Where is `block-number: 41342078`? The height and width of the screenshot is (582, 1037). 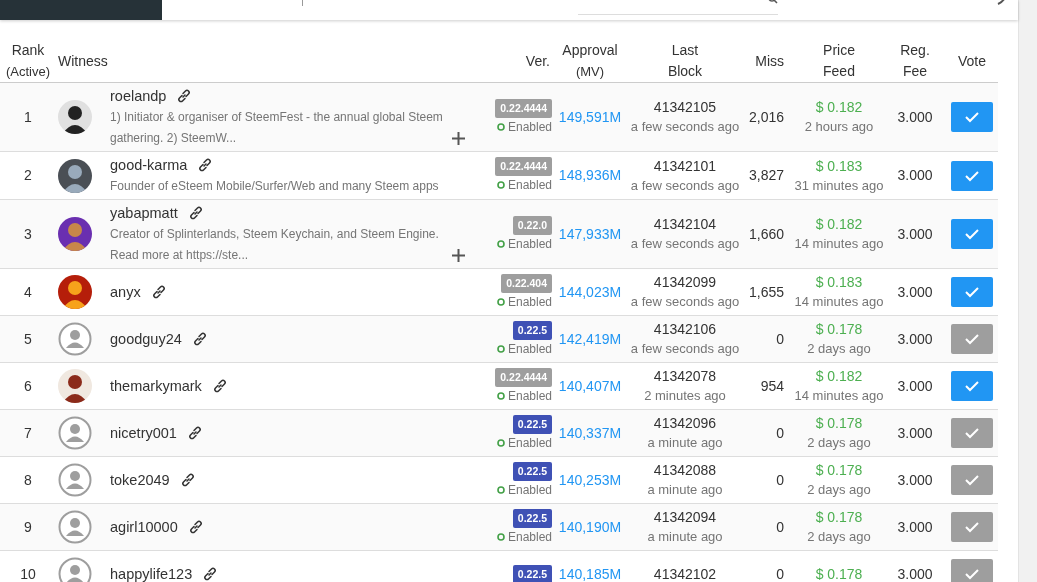
block-number: 41342078 is located at coordinates (685, 376).